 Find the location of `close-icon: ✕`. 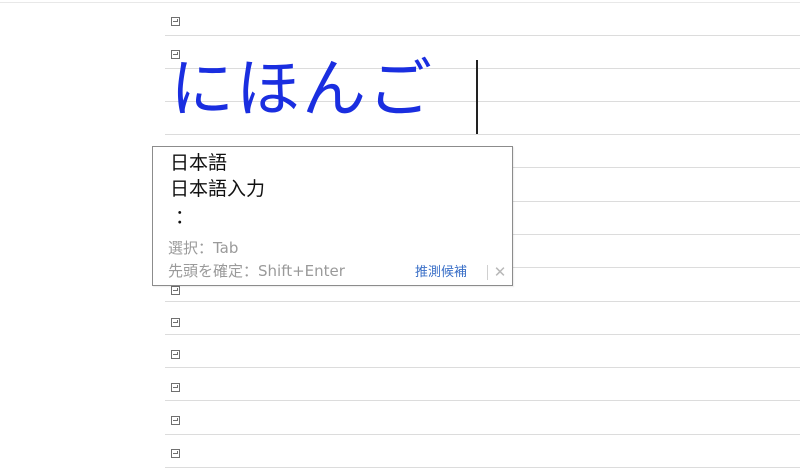

close-icon: ✕ is located at coordinates (500, 272).